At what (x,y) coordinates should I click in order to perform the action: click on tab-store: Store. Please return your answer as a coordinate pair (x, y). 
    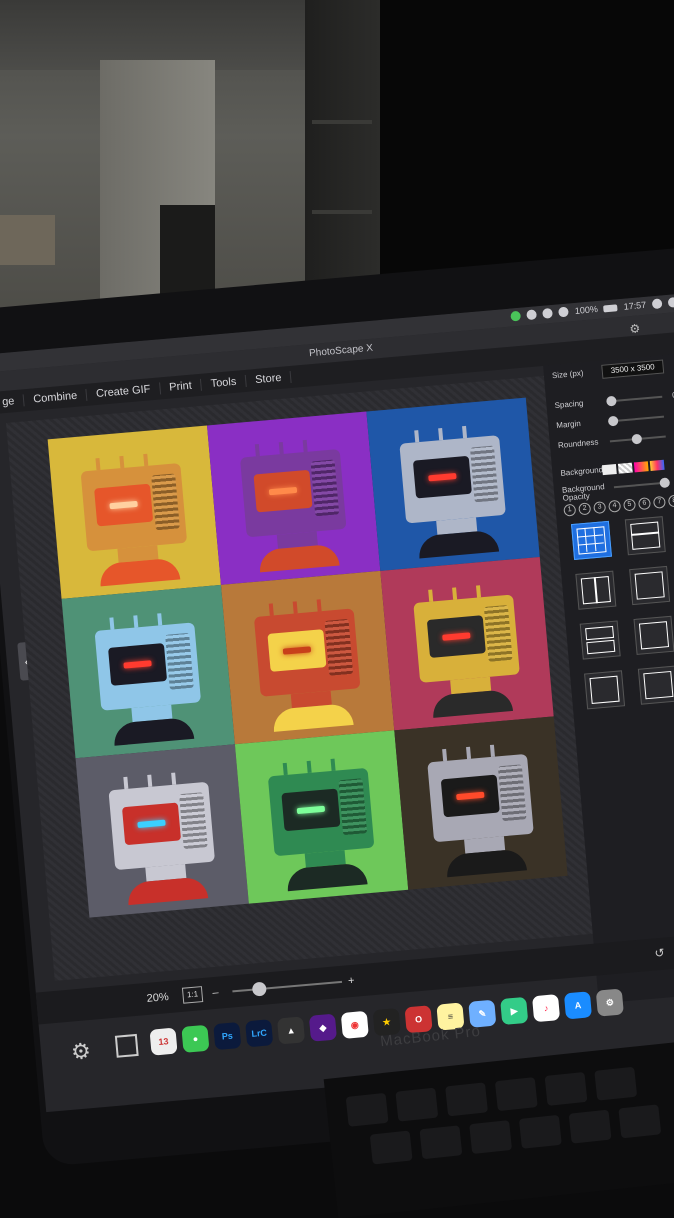
    Looking at the image, I should click on (269, 379).